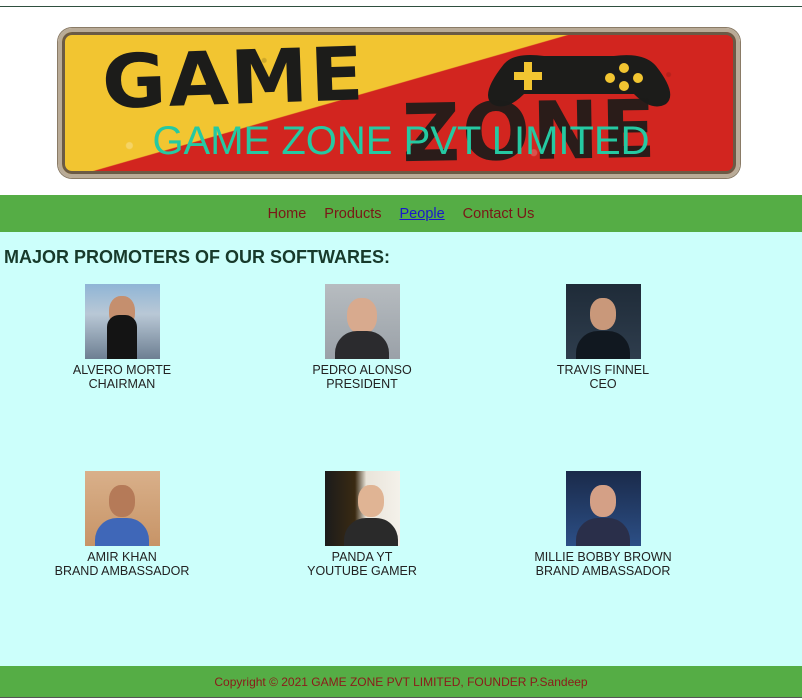  I want to click on nav-link-home: Home, so click(287, 214).